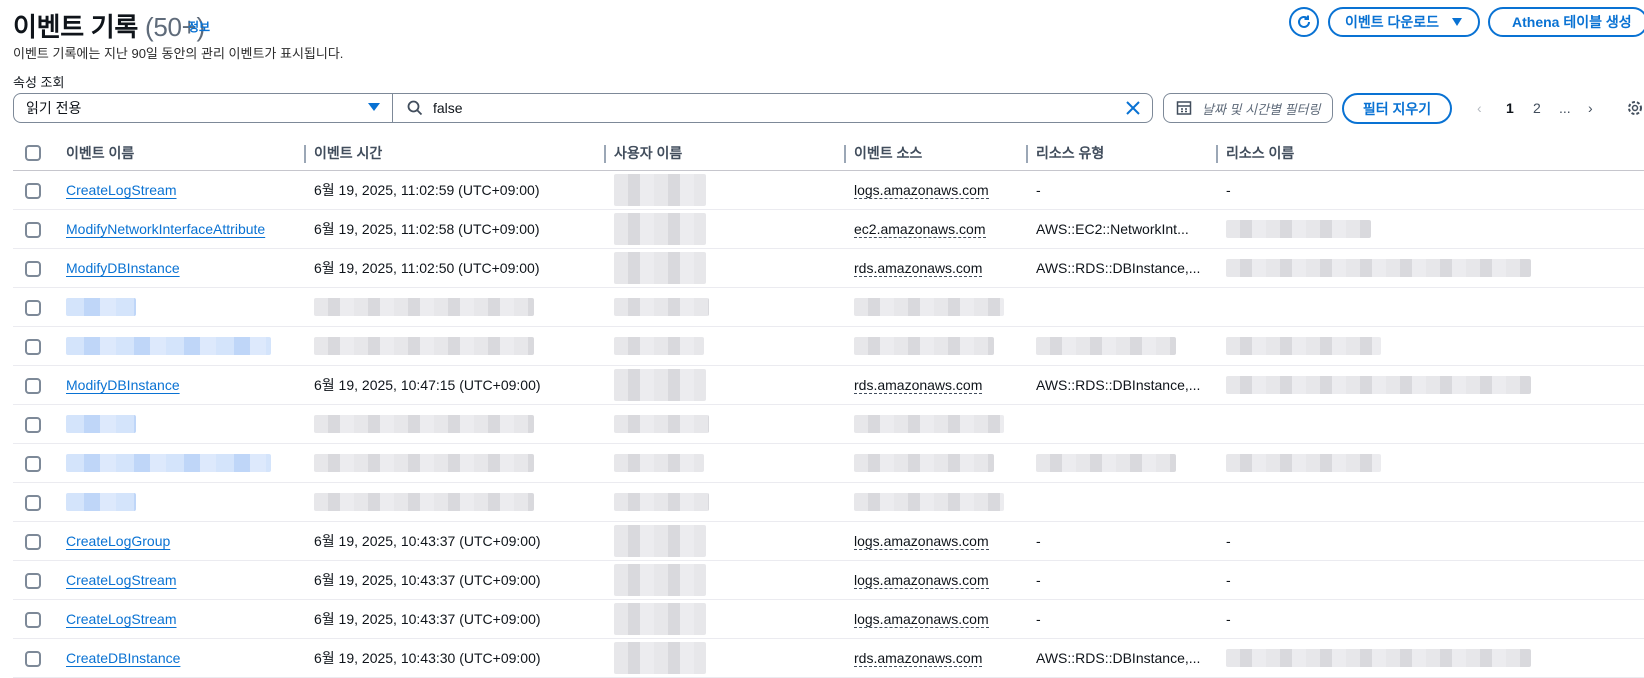  I want to click on lookup-value-input: false, so click(772, 108).